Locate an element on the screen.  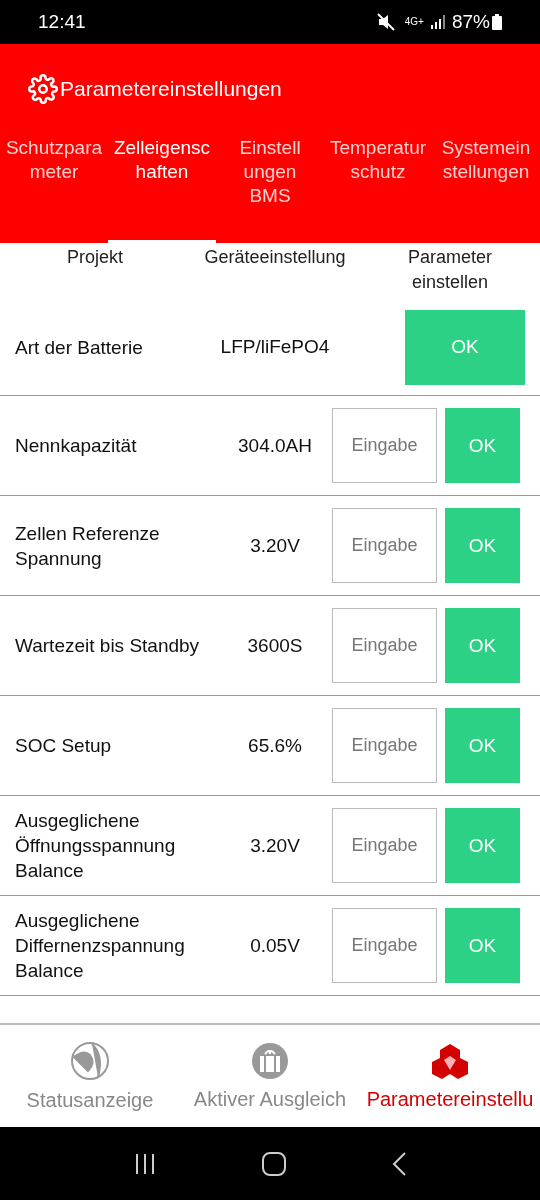
parameter-value: 304.0AH is located at coordinates (275, 445).